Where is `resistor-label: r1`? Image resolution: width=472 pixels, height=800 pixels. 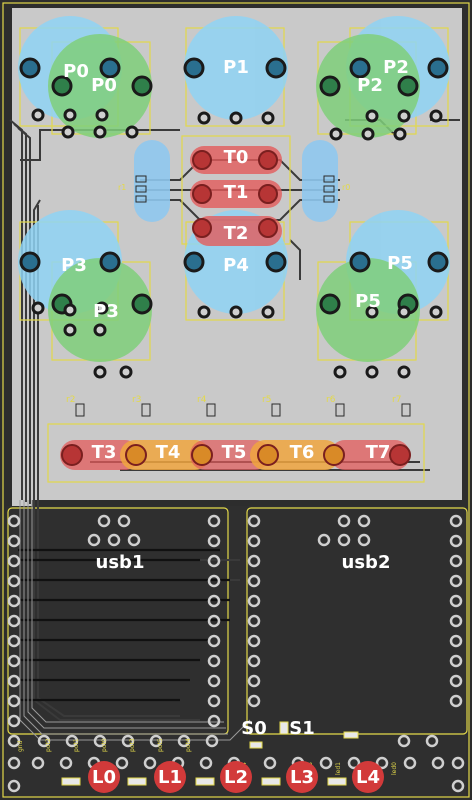 resistor-label: r1 is located at coordinates (122, 187).